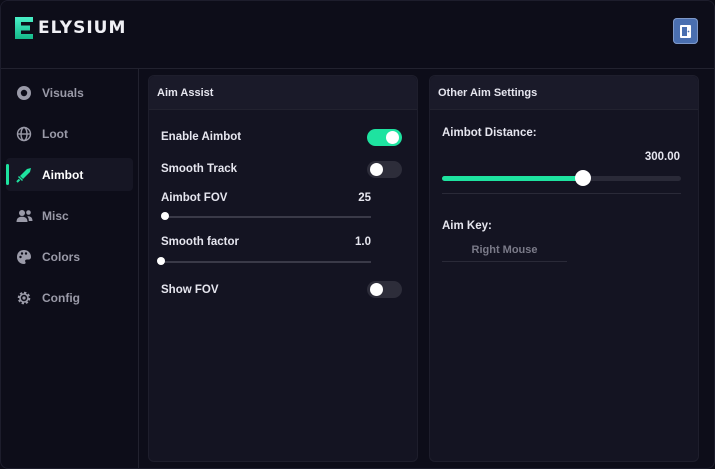 The image size is (715, 469). I want to click on show-fov-label: Show FOV, so click(190, 290).